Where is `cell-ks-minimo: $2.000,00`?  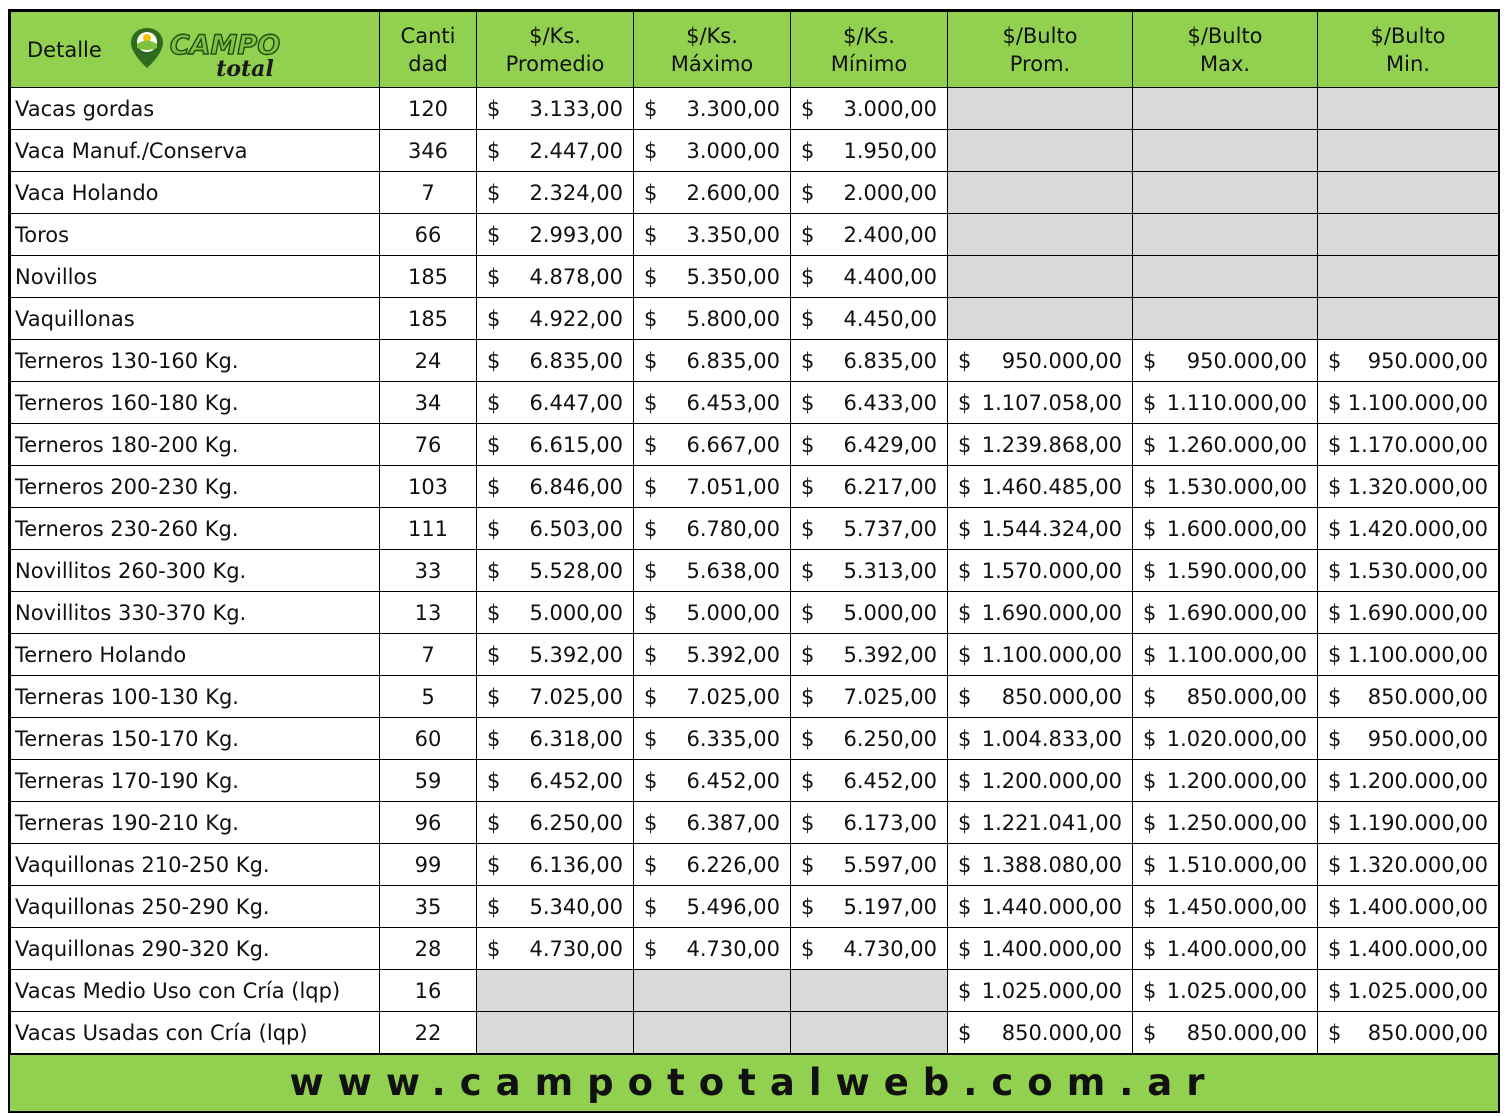 cell-ks-minimo: $2.000,00 is located at coordinates (869, 192).